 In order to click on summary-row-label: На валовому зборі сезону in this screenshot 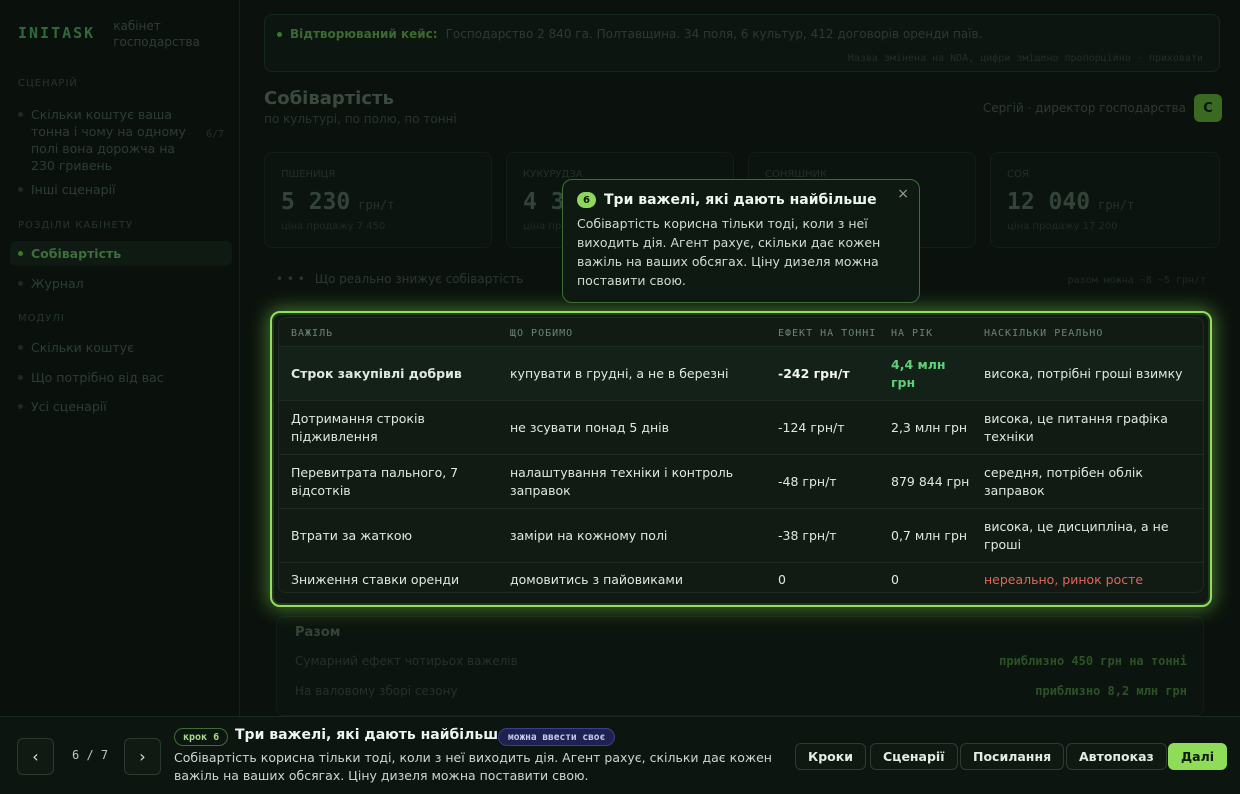, I will do `click(376, 691)`.